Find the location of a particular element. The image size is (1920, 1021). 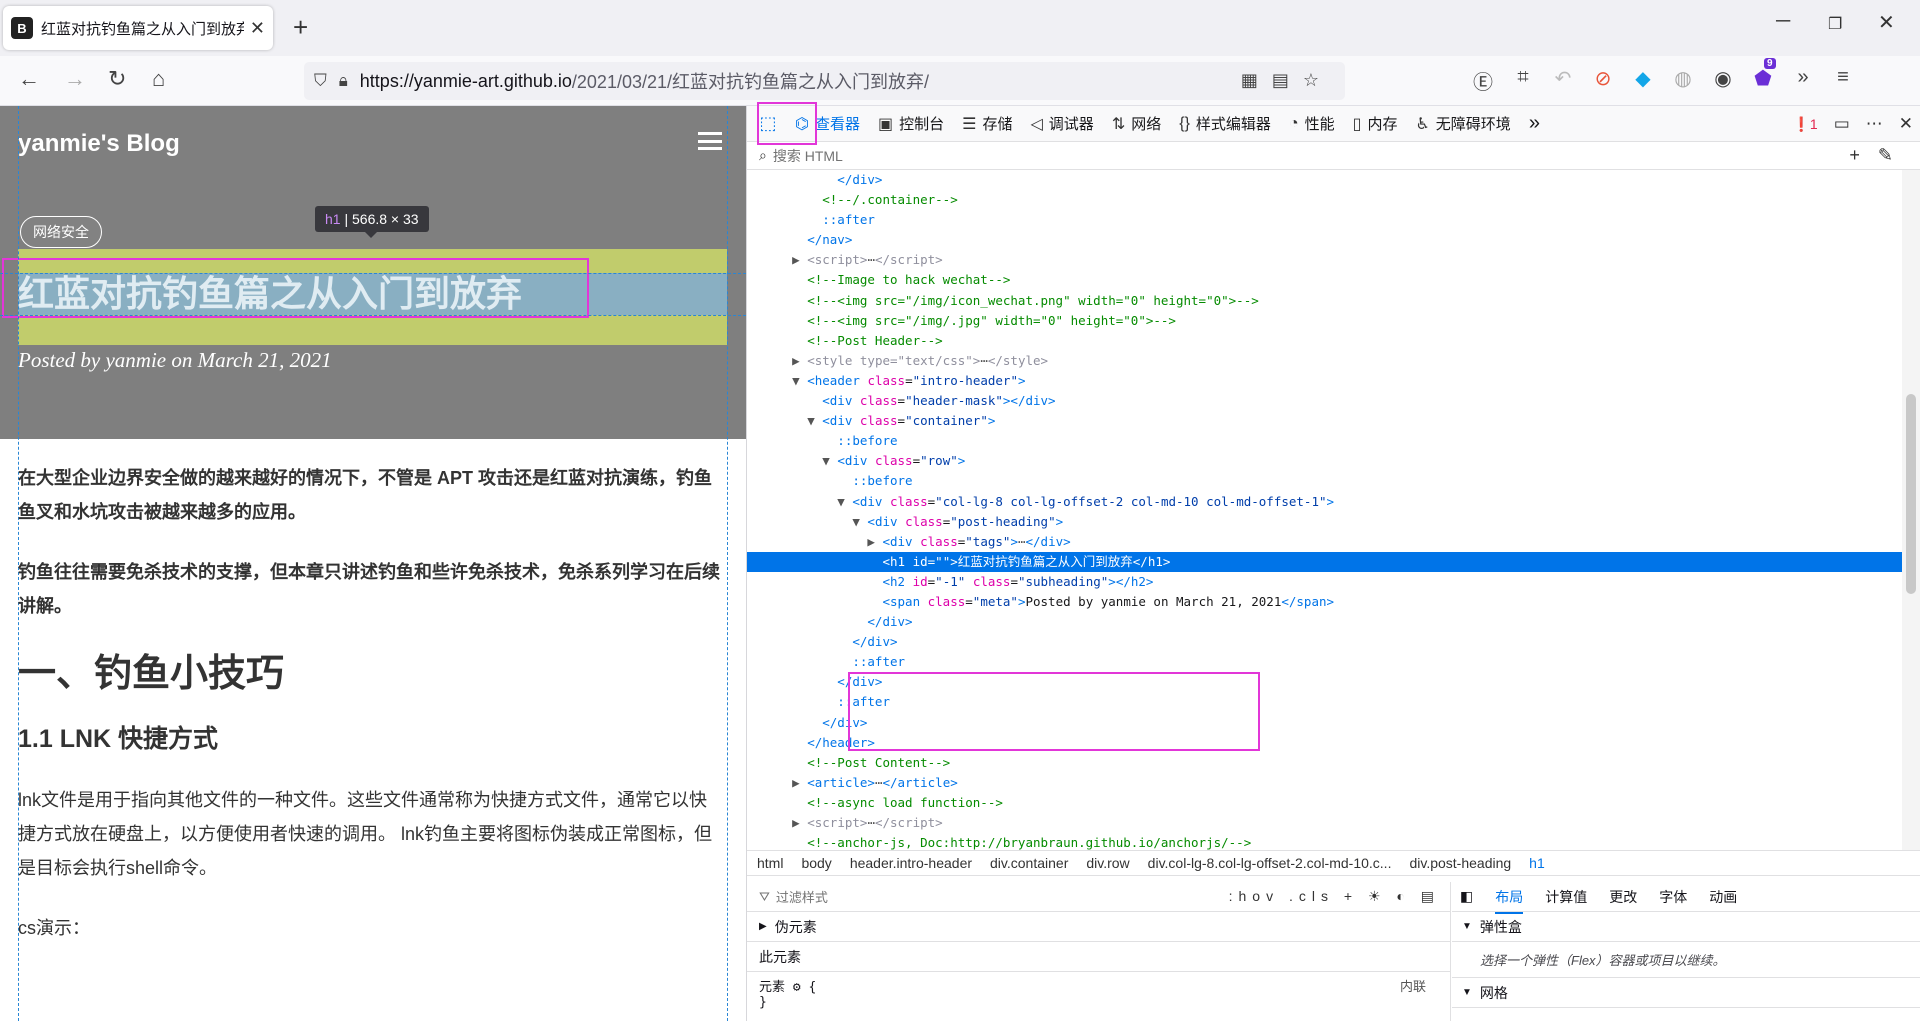

html-search-field: ⌕ 搜索 HTML +✎ is located at coordinates (1333, 156).